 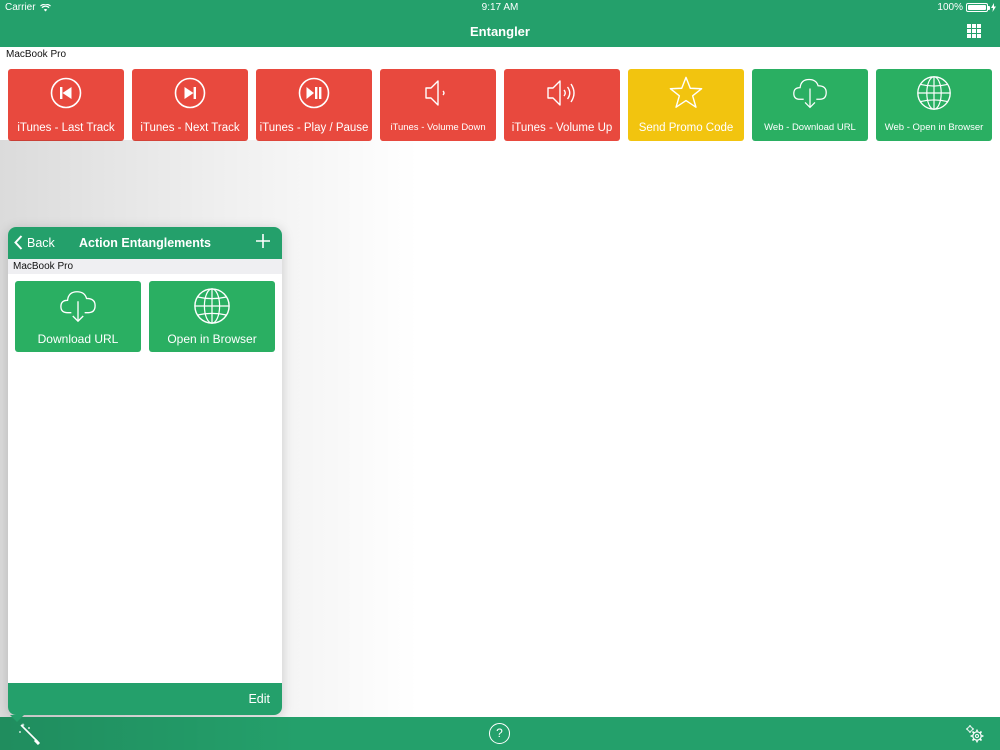 What do you see at coordinates (993, 7) in the screenshot?
I see `charging-icon` at bounding box center [993, 7].